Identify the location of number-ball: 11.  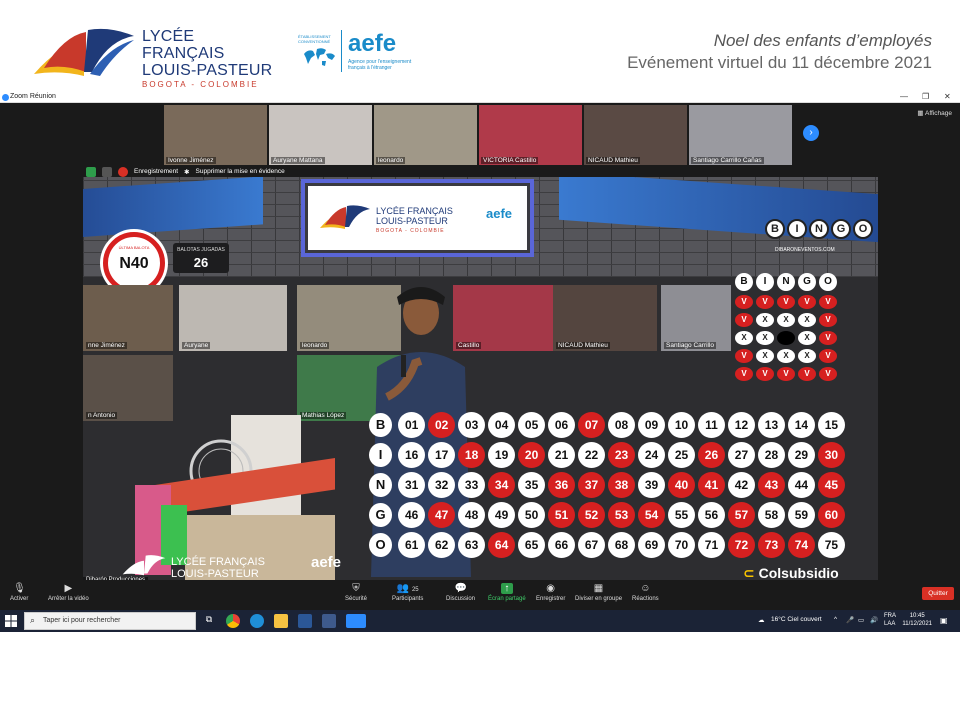
(711, 425).